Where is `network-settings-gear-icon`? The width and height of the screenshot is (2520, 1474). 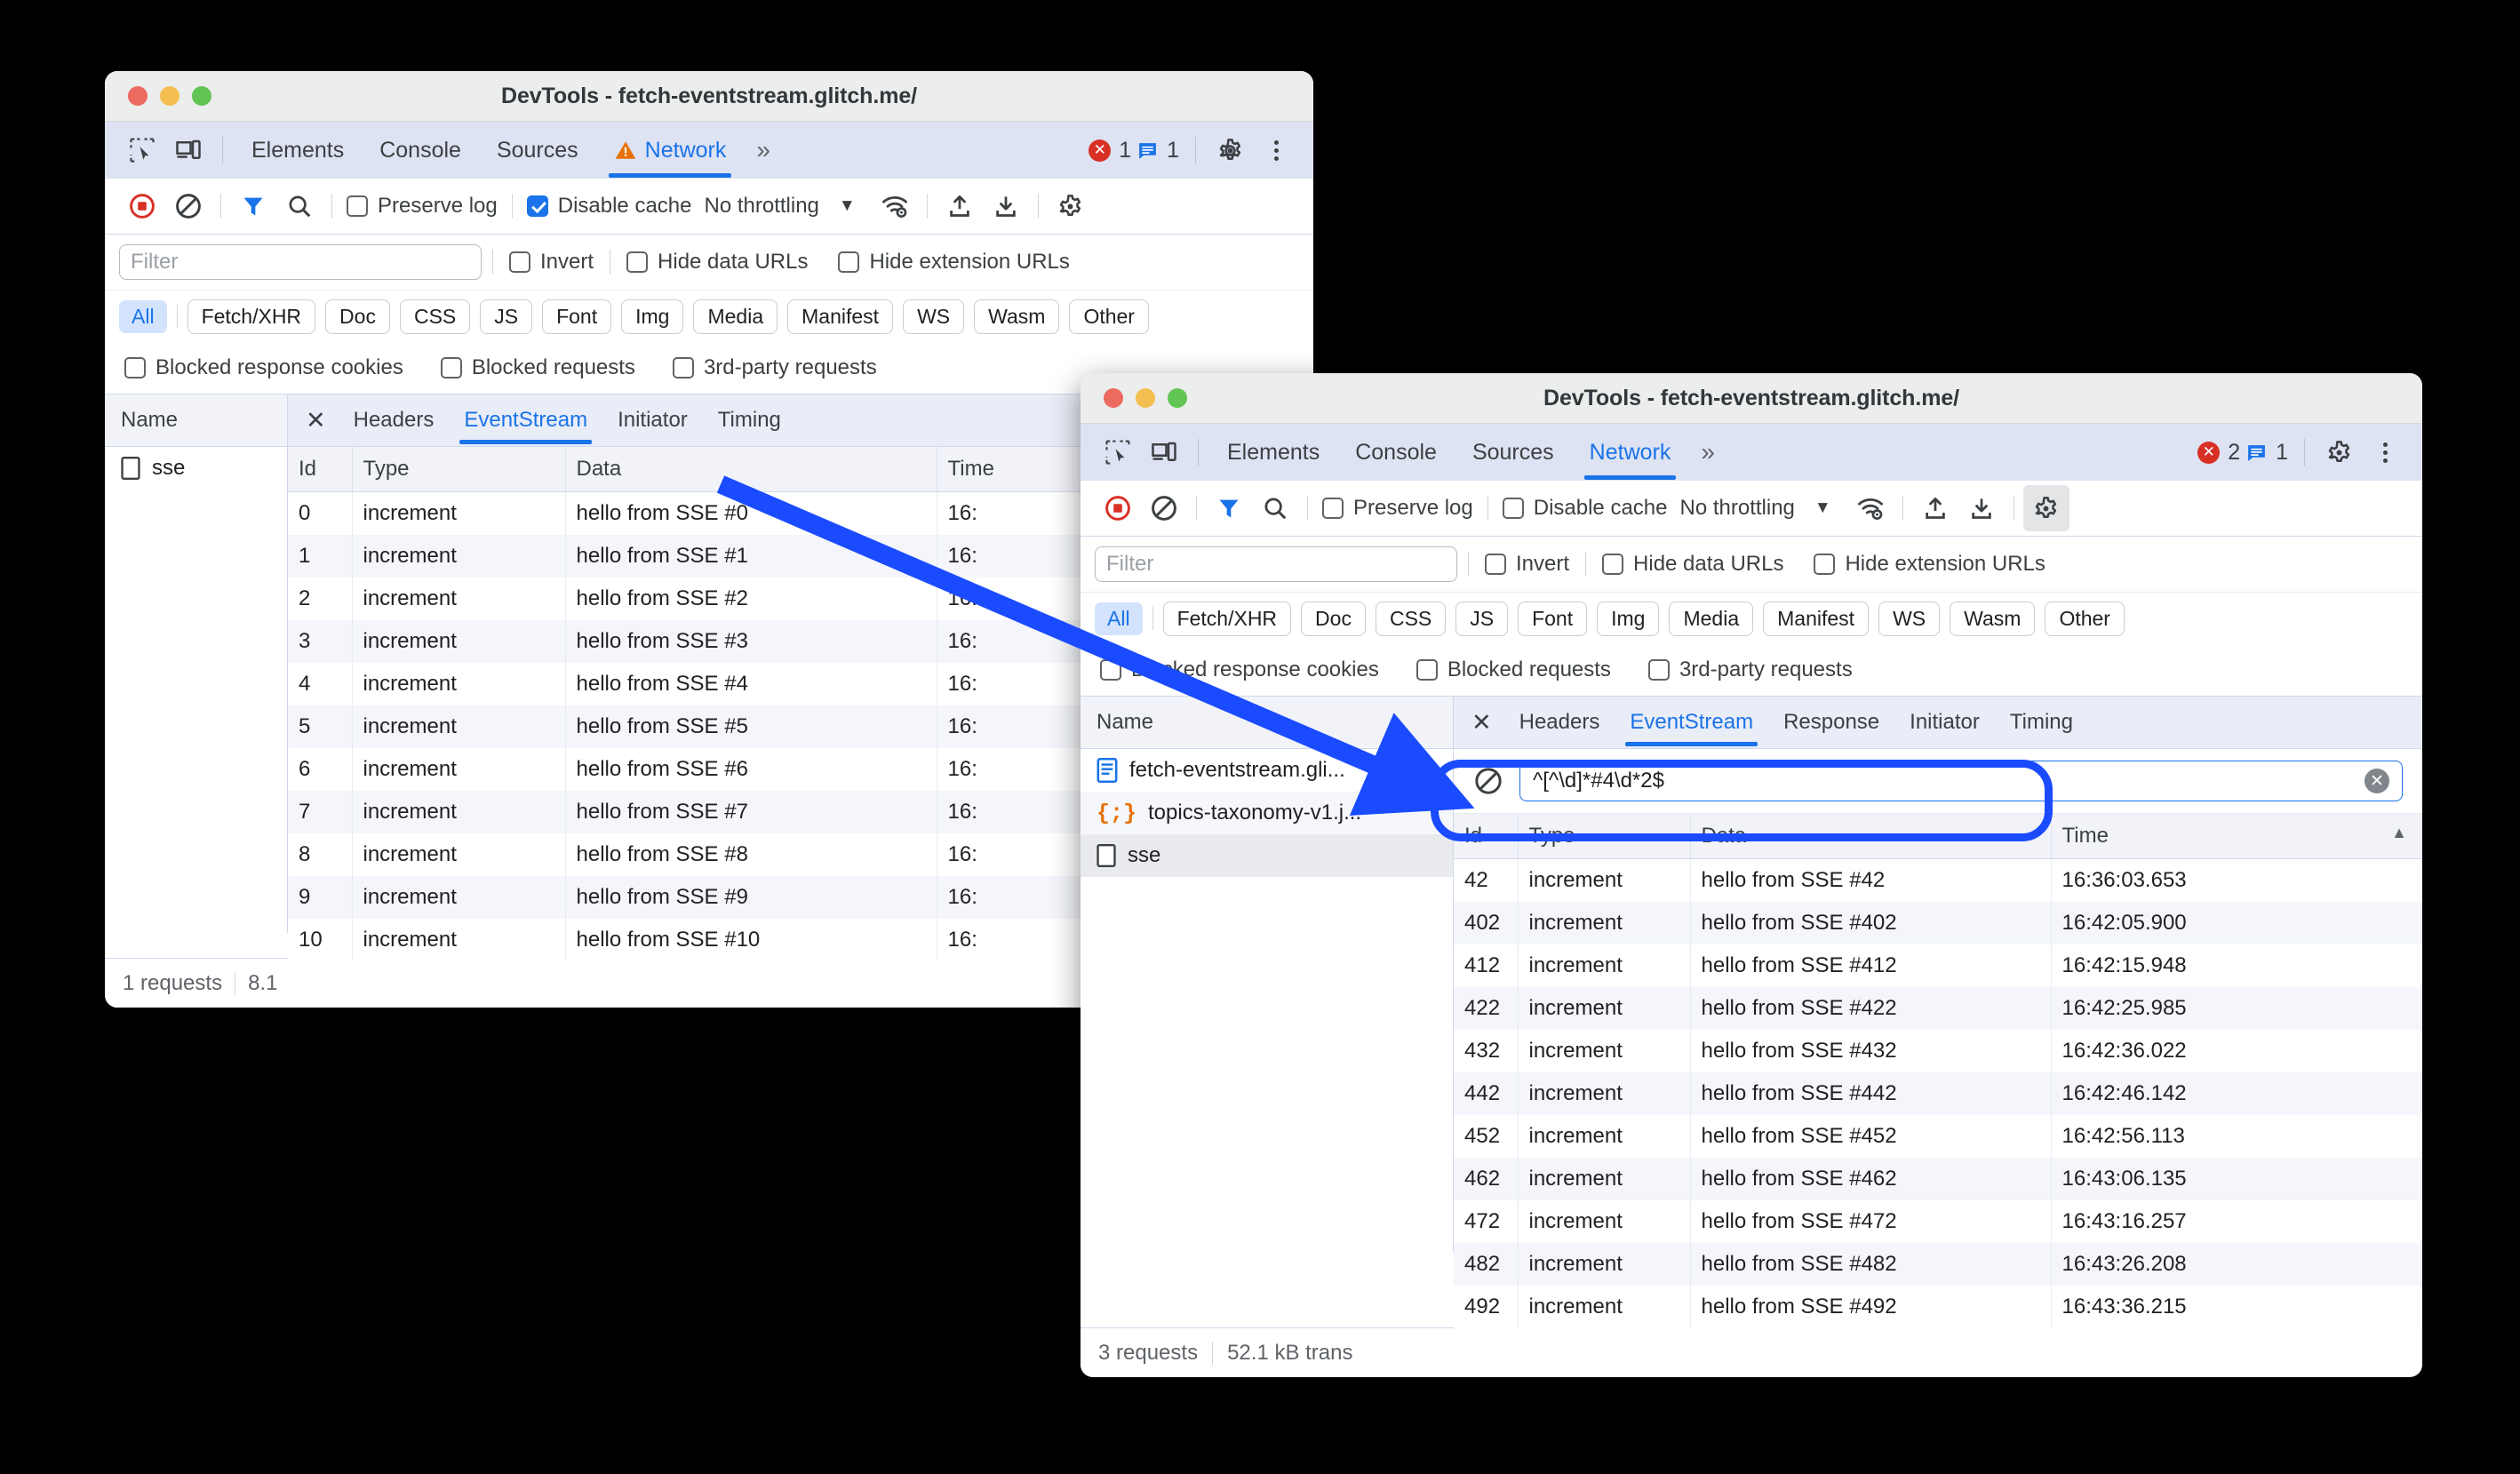 network-settings-gear-icon is located at coordinates (2045, 508).